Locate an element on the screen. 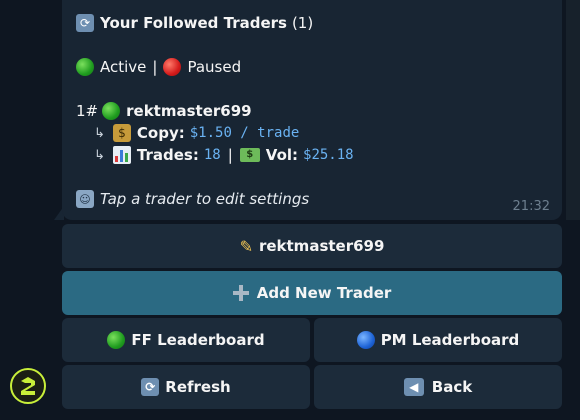  refresh-button: ⟳ Refresh is located at coordinates (186, 387).